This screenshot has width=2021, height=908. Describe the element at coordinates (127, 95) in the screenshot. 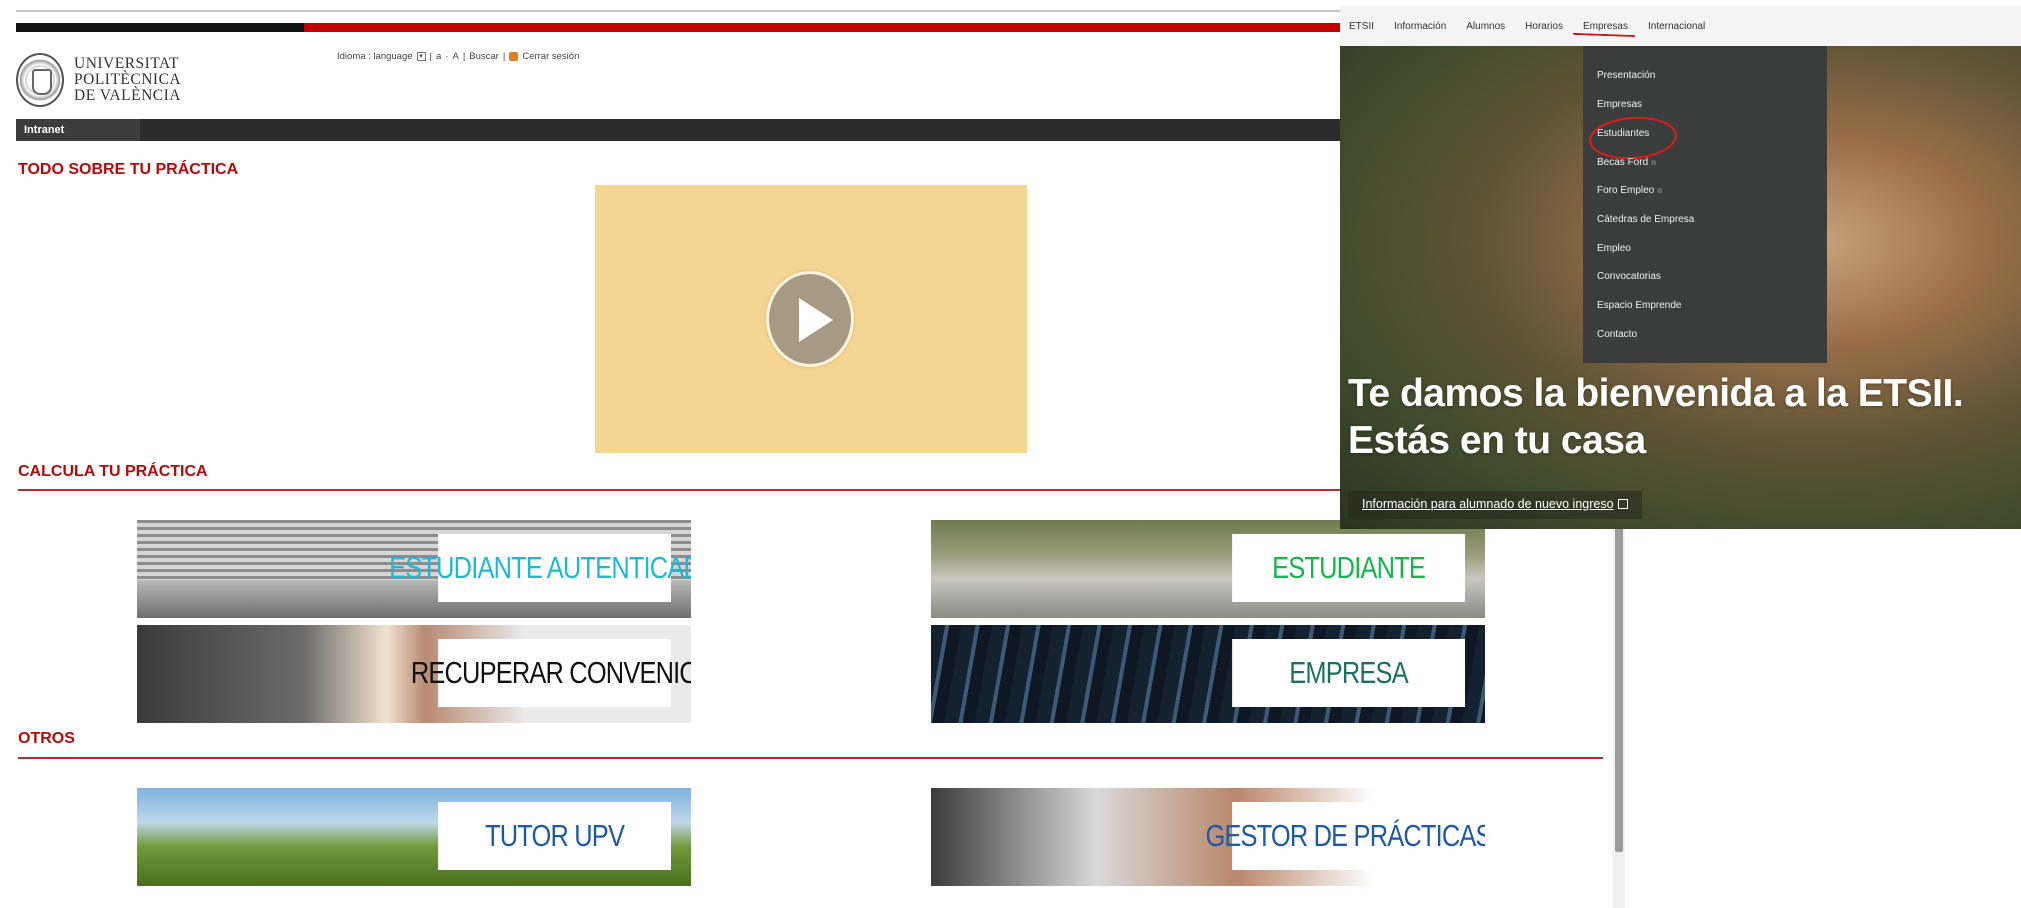

I see `logo-line-3: DE VALÈNCIA` at that location.